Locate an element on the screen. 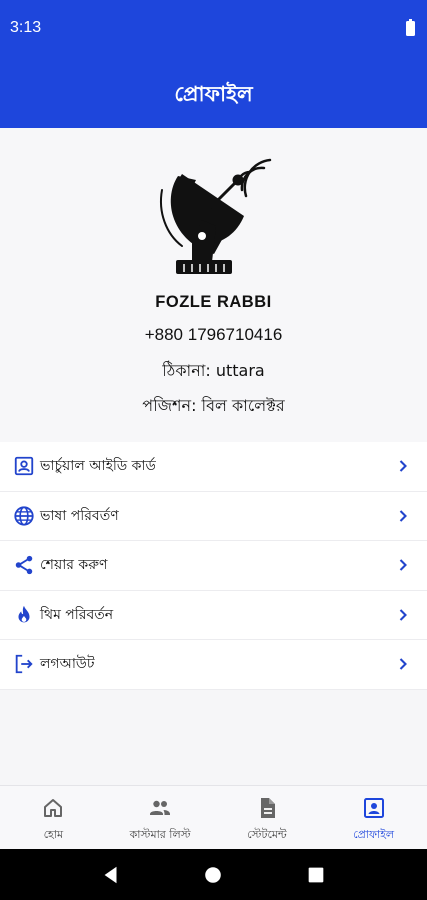  battery-icon is located at coordinates (410, 27).